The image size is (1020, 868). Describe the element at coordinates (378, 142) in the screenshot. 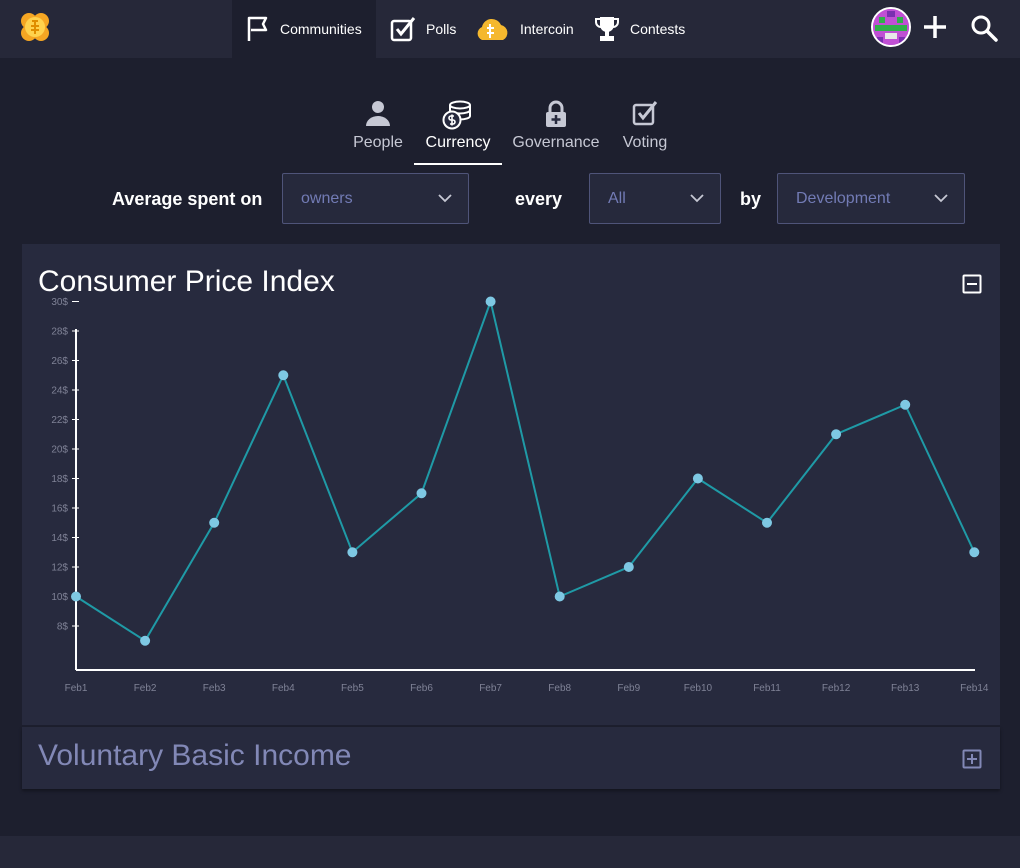

I see `subtab-label: People` at that location.